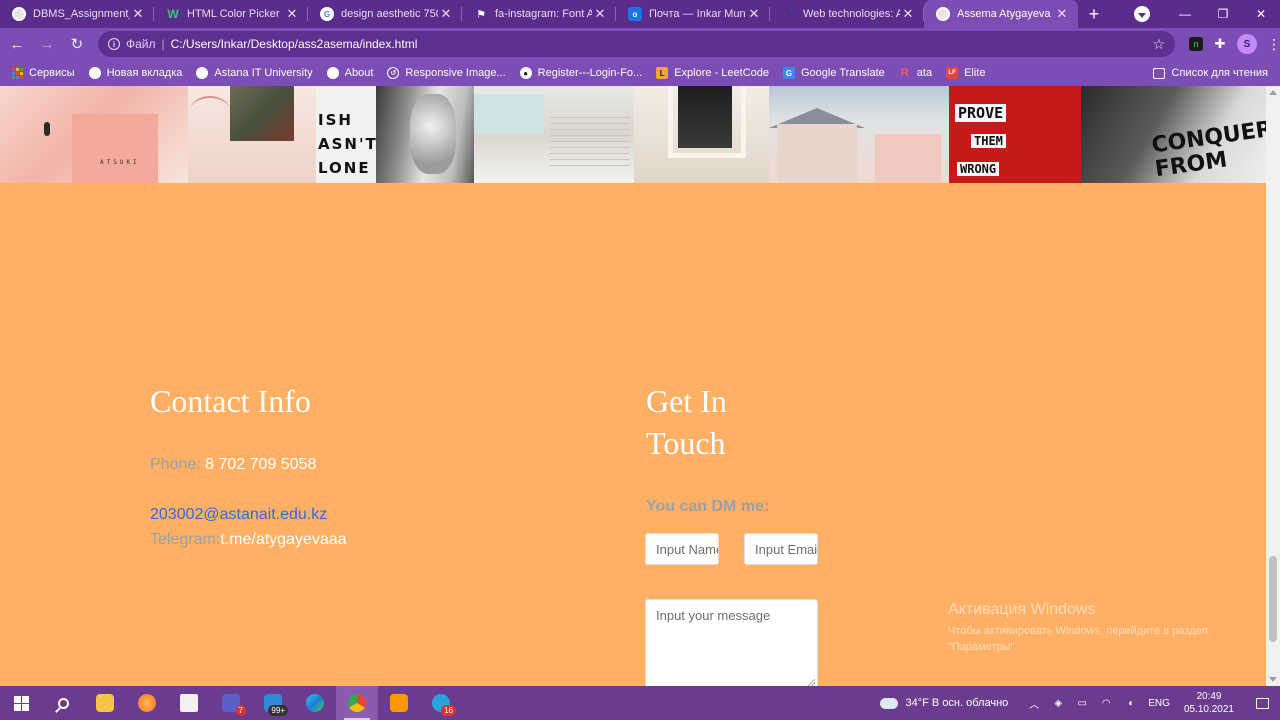  Describe the element at coordinates (1273, 679) in the screenshot. I see `scroll-down-icon` at that location.